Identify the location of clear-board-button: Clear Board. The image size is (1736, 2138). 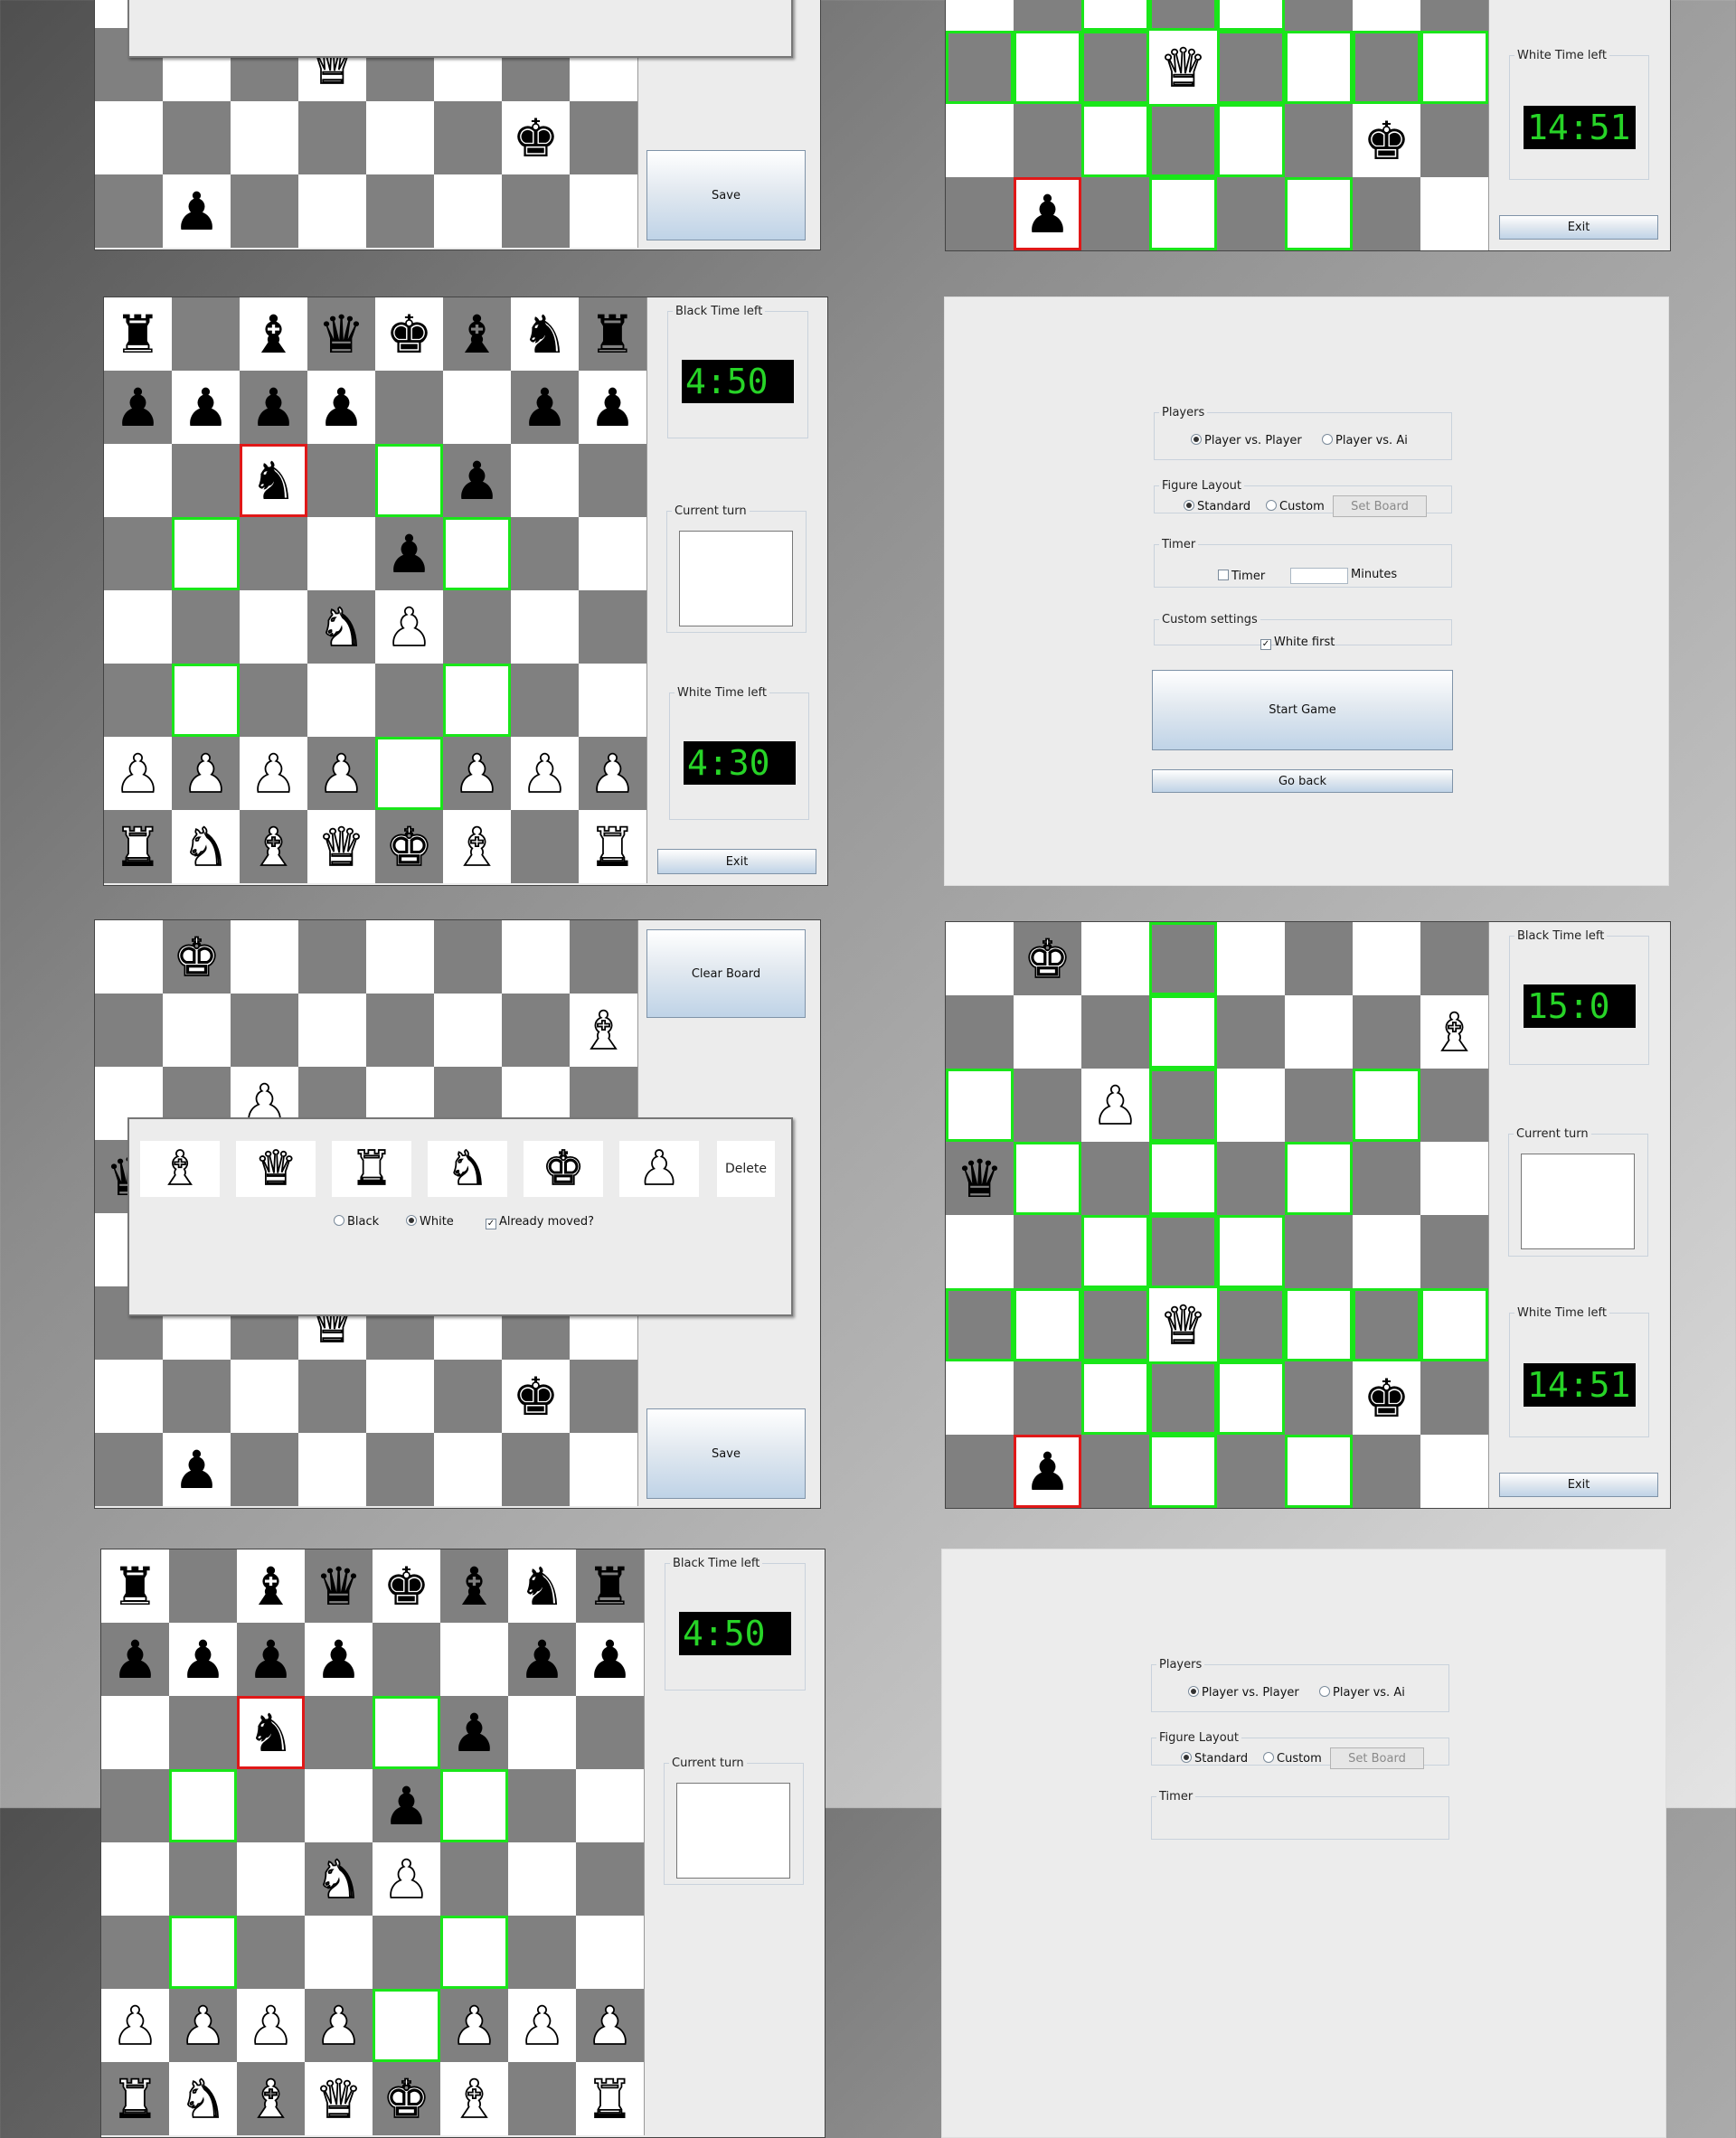
(726, 974).